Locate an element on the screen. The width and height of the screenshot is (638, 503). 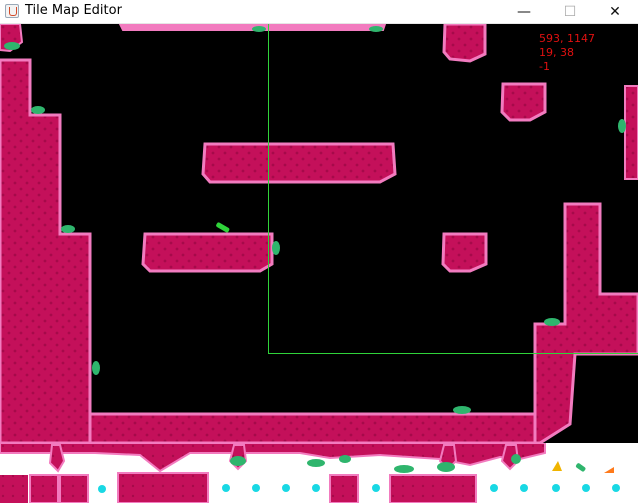
left-cliff-terrain is located at coordinates (48, 250).